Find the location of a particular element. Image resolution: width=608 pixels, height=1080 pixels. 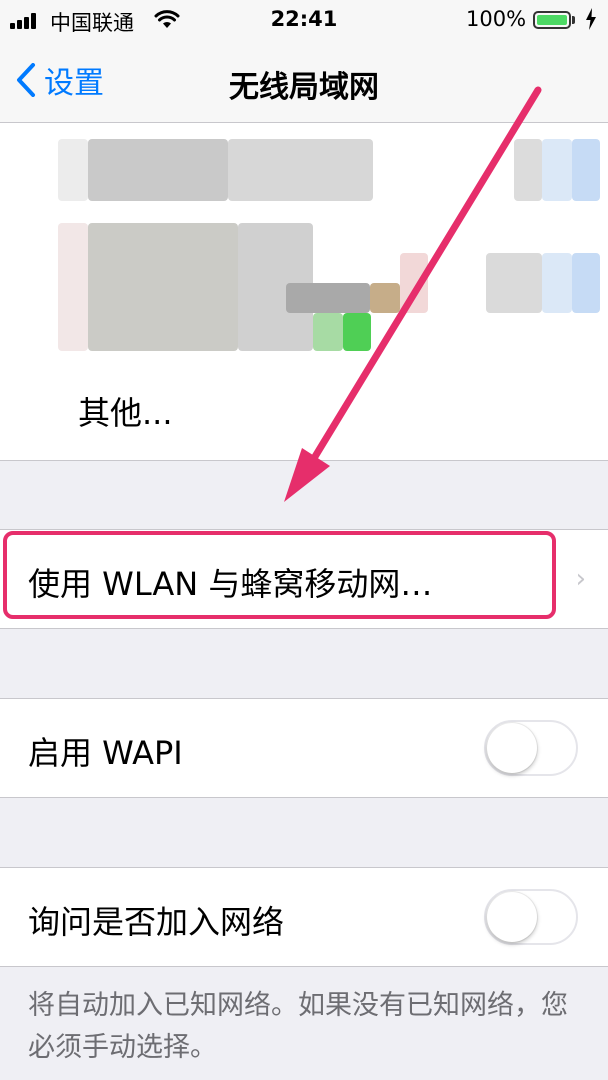

wapi-row: 启用 WAPI is located at coordinates (304, 748).